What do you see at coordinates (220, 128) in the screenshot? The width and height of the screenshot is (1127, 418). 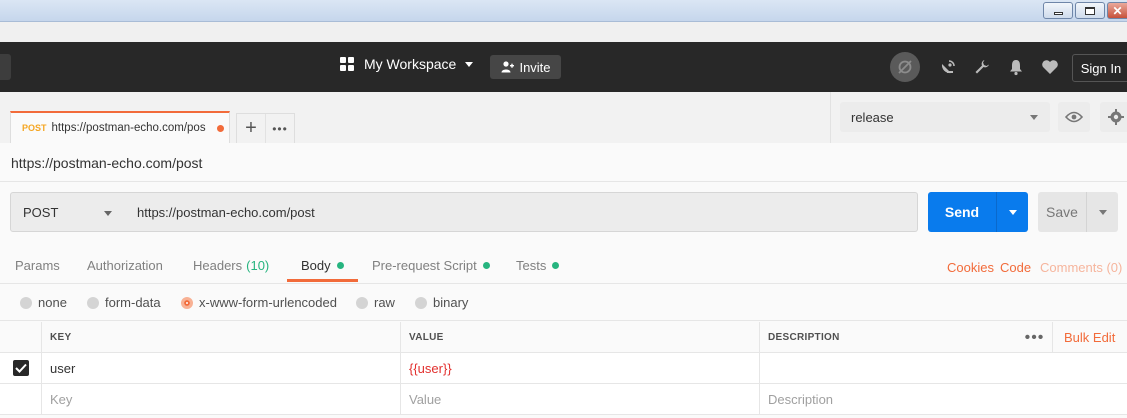 I see `unsaved-dot-icon` at bounding box center [220, 128].